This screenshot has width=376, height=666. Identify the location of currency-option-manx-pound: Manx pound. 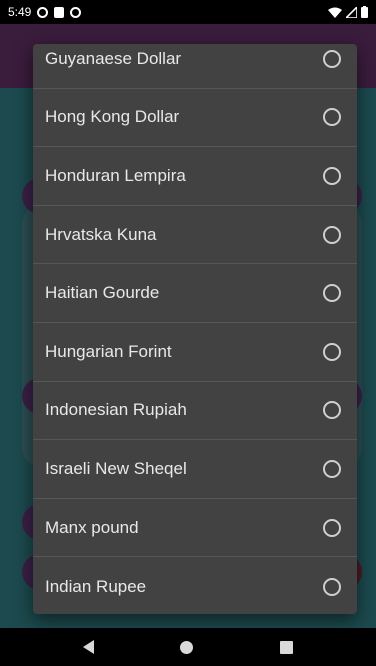
(195, 528).